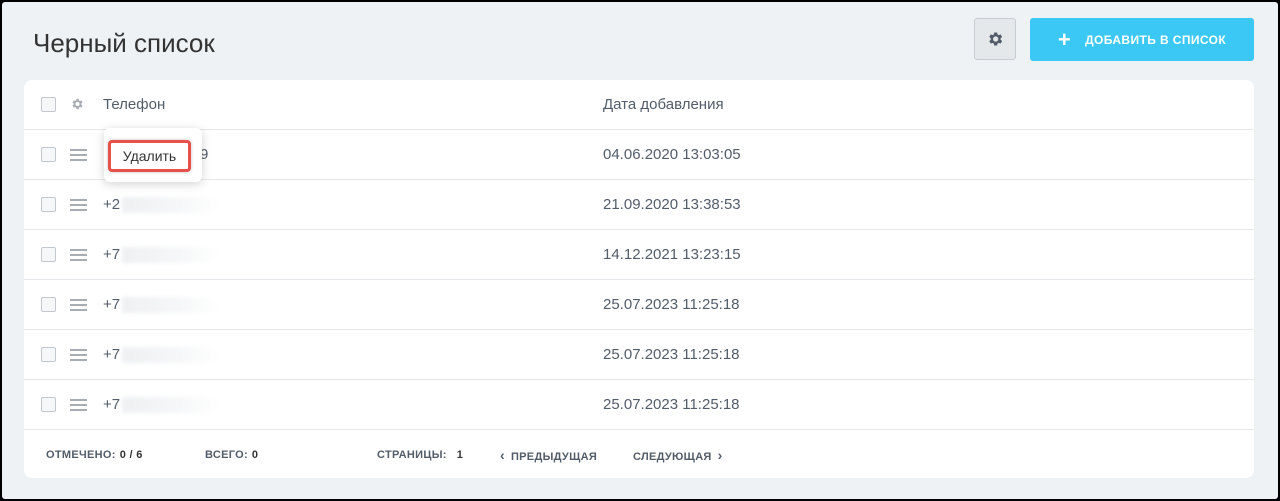 The height and width of the screenshot is (501, 1280). Describe the element at coordinates (131, 455) in the screenshot. I see `checked-value: 0 / 6` at that location.